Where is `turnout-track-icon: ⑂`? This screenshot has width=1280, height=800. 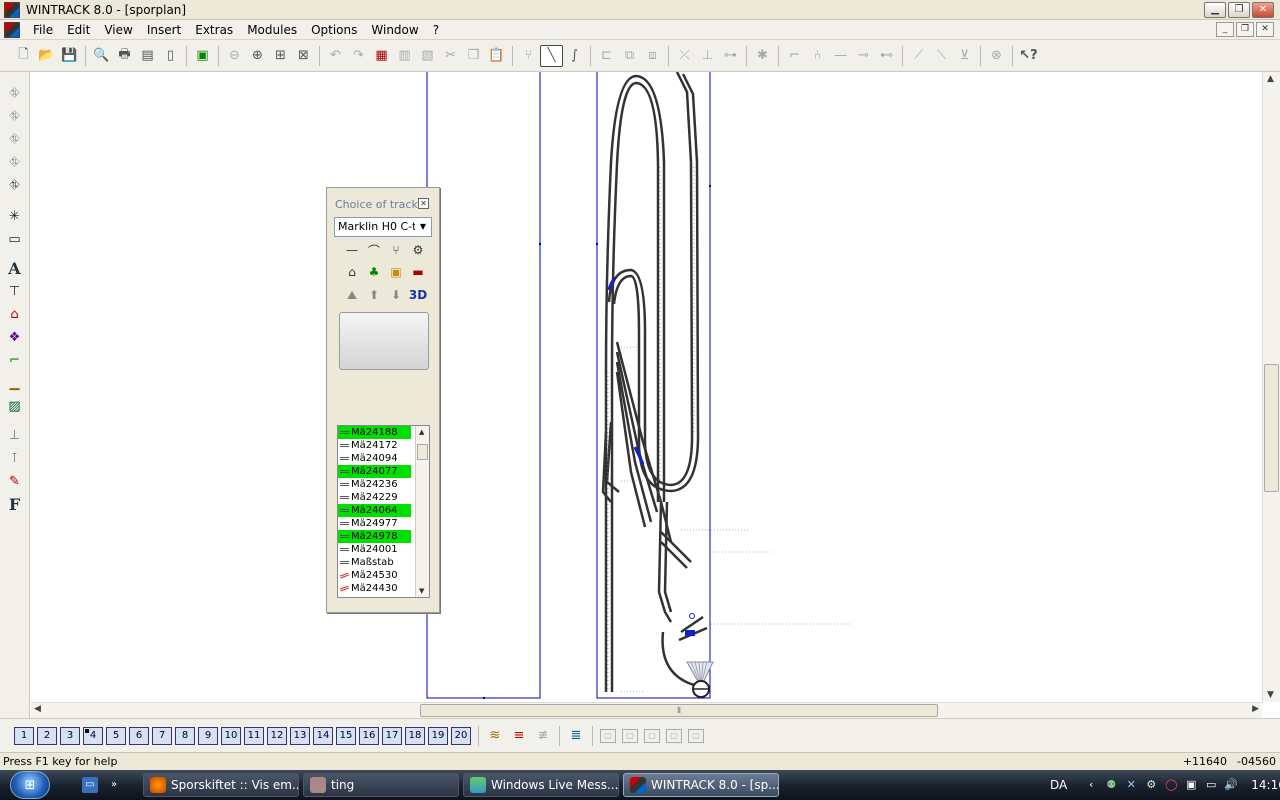 turnout-track-icon: ⑂ is located at coordinates (396, 250).